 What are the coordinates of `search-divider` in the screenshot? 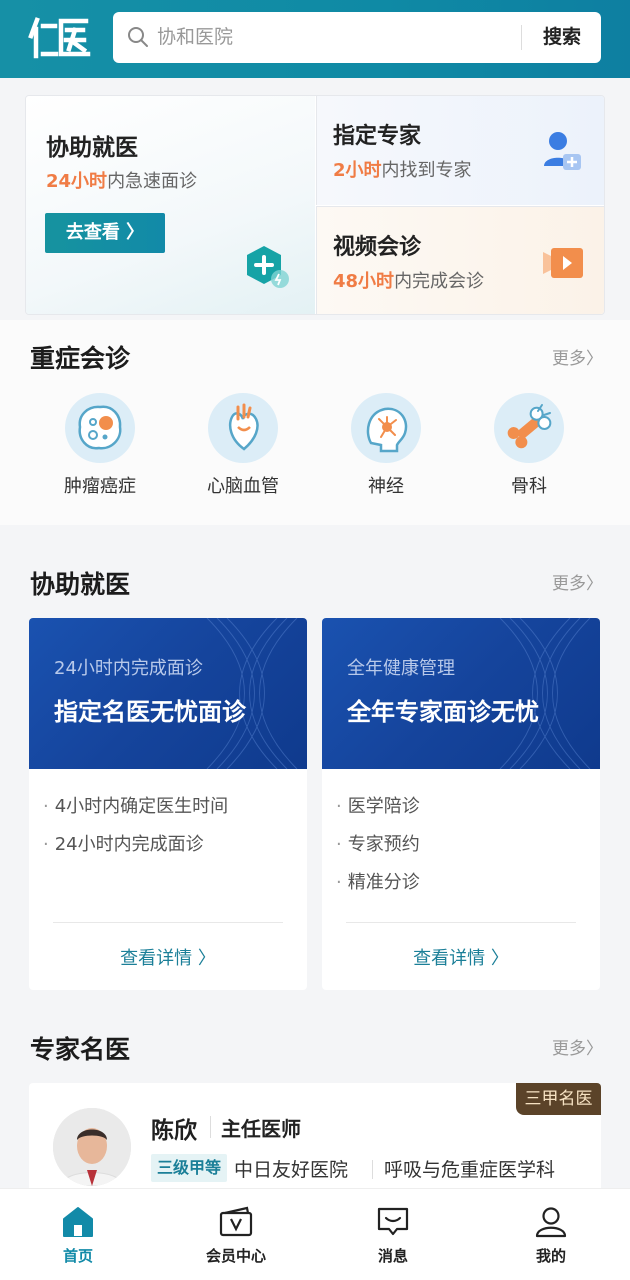 It's located at (521, 37).